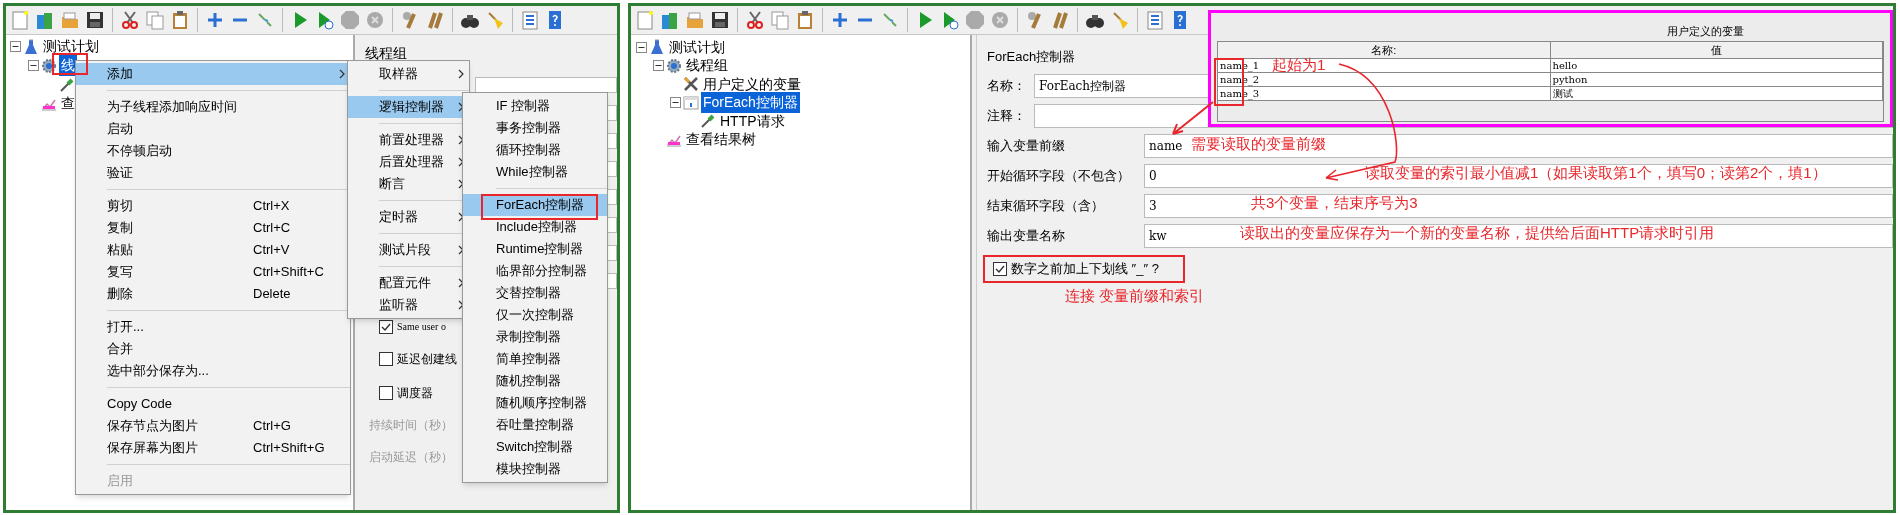 The image size is (1900, 515). I want to click on menu-item: 添加, so click(213, 74).